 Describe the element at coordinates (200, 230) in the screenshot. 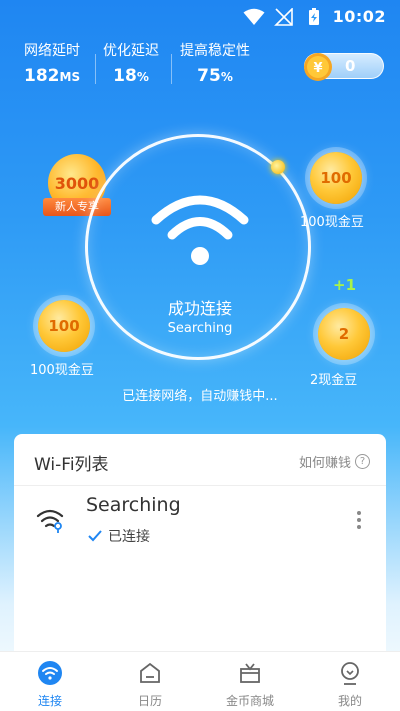

I see `wifi-large-icon` at that location.